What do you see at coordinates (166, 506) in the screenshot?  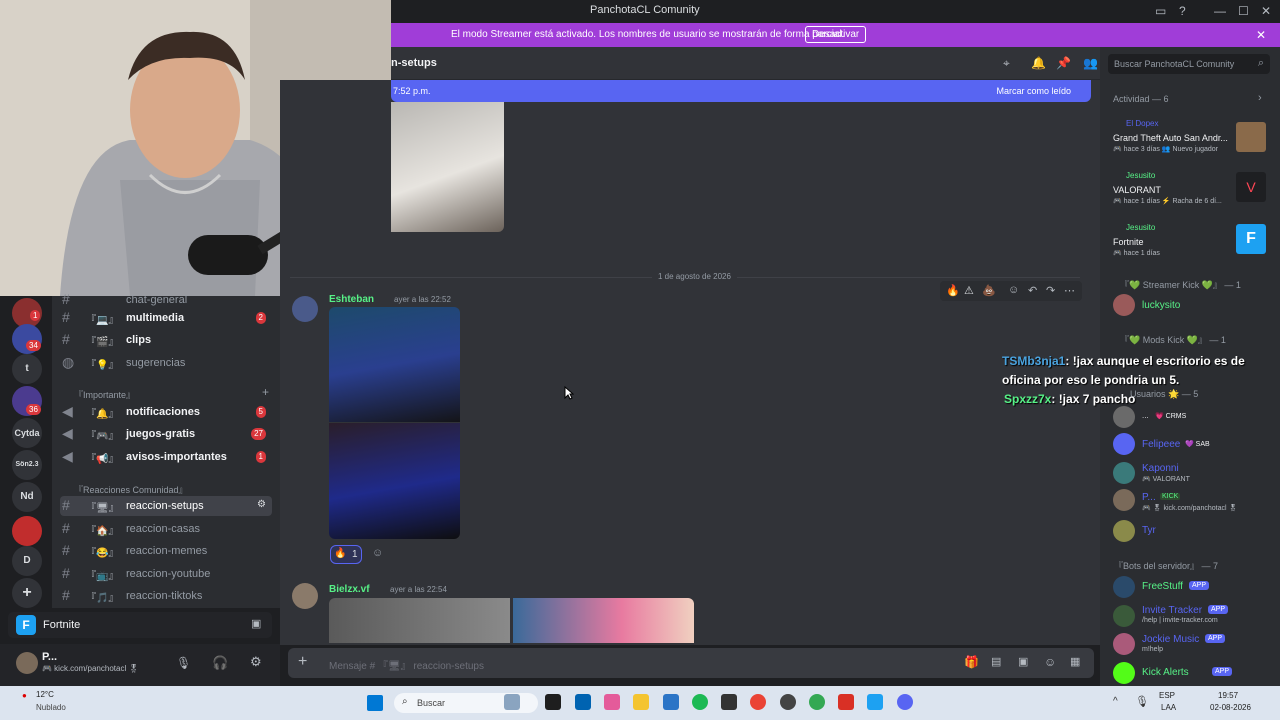 I see `channel-item-active: # 『🖥』 reaccion-setups ⚙` at bounding box center [166, 506].